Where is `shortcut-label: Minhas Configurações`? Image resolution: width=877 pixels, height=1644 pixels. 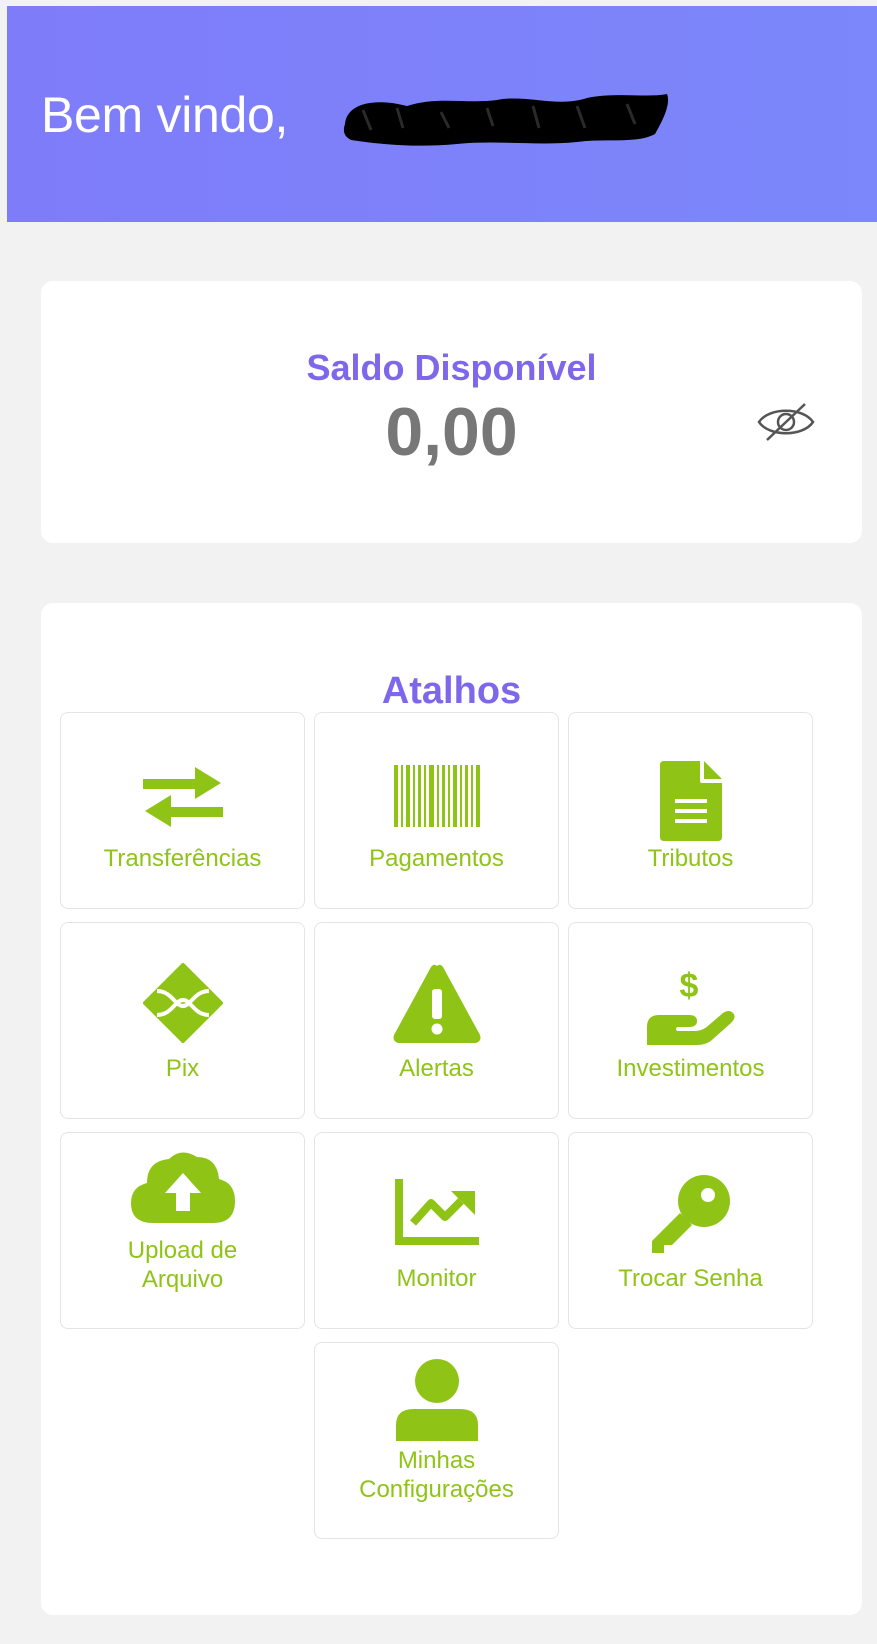
shortcut-label: Minhas Configurações is located at coordinates (436, 1475).